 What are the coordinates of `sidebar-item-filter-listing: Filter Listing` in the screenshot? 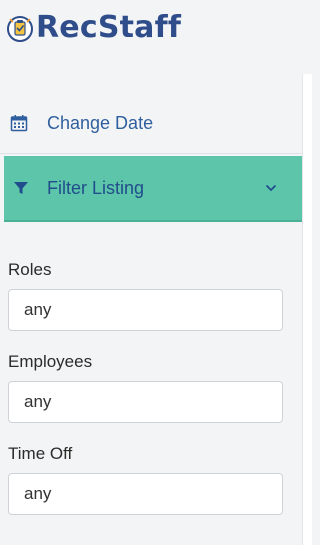 It's located at (153, 189).